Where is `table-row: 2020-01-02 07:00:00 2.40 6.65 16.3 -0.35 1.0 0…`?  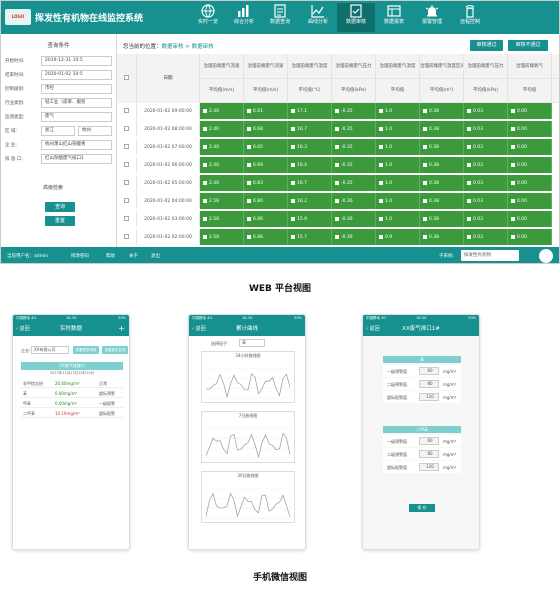 table-row: 2020-01-02 07:00:00 2.40 6.65 16.3 -0.35 1.0 0… is located at coordinates (338, 147).